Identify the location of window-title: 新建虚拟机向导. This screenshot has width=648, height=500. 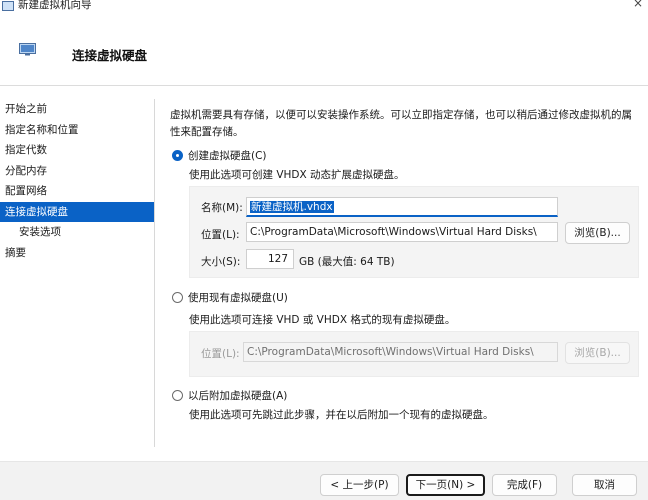
(55, 5).